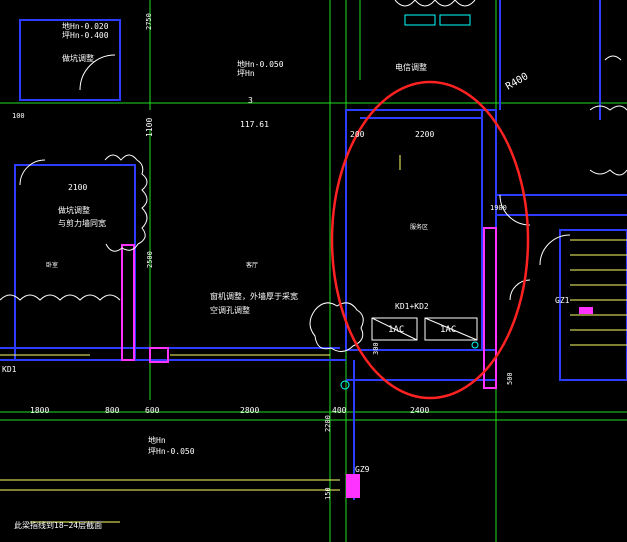  Describe the element at coordinates (230, 310) in the screenshot. I see `window-adjust-label-2: 空调孔调整` at that location.